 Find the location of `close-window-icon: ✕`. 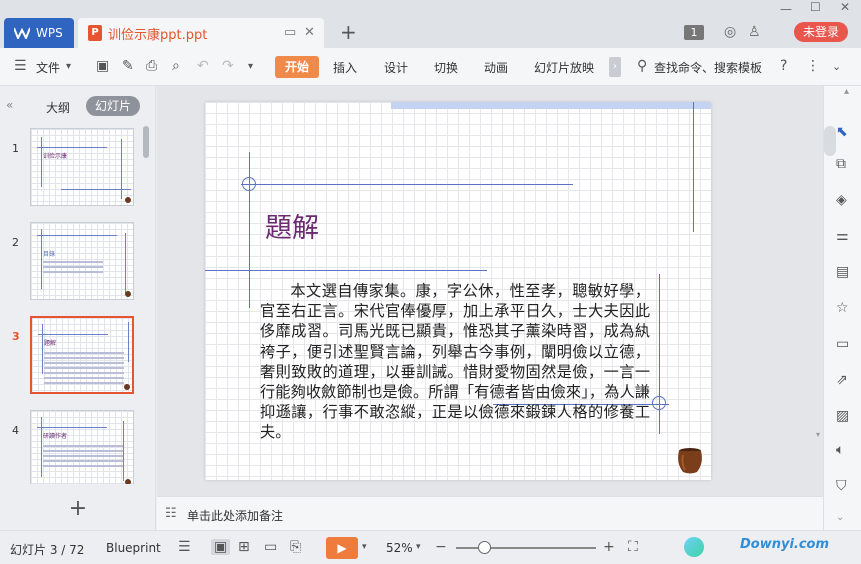

close-window-icon: ✕ is located at coordinates (845, 7).